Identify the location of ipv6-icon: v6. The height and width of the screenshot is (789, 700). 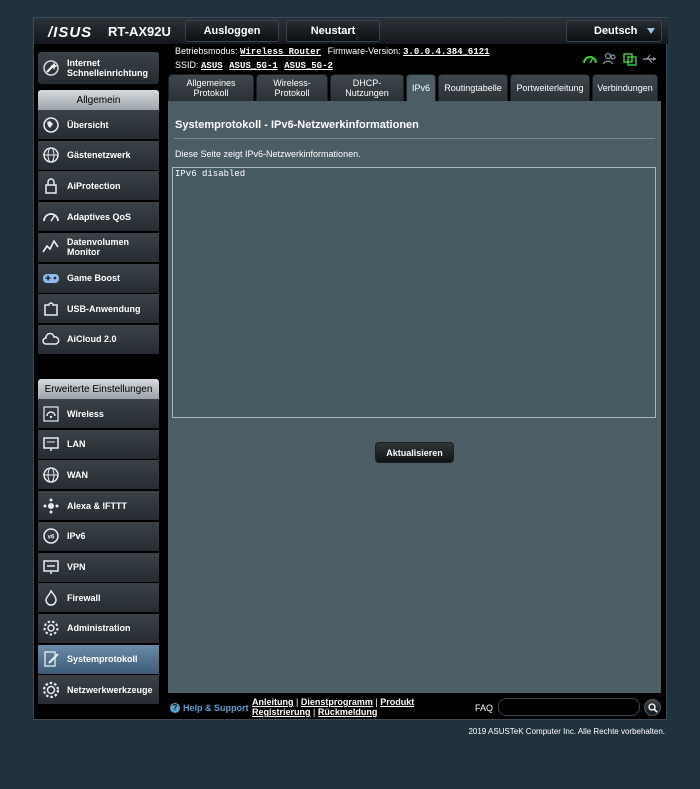
(51, 536).